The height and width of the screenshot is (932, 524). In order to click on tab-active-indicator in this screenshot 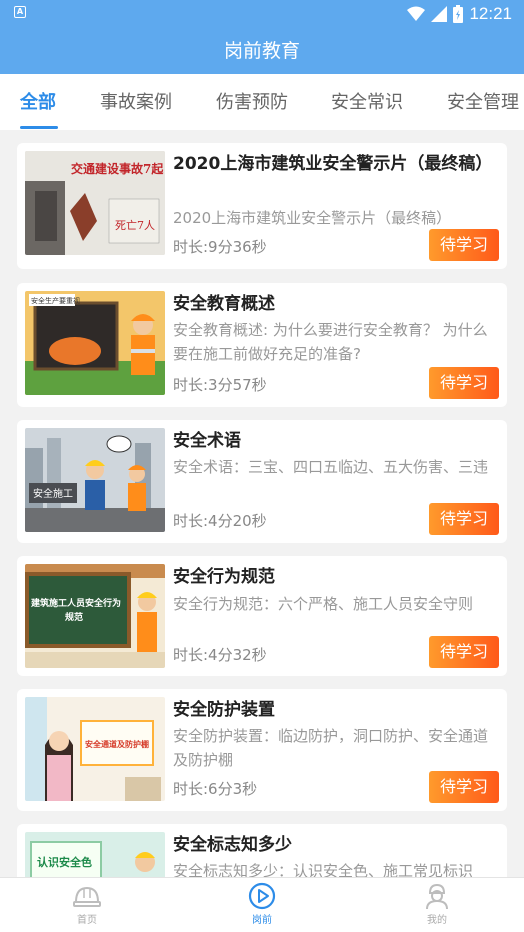, I will do `click(39, 127)`.